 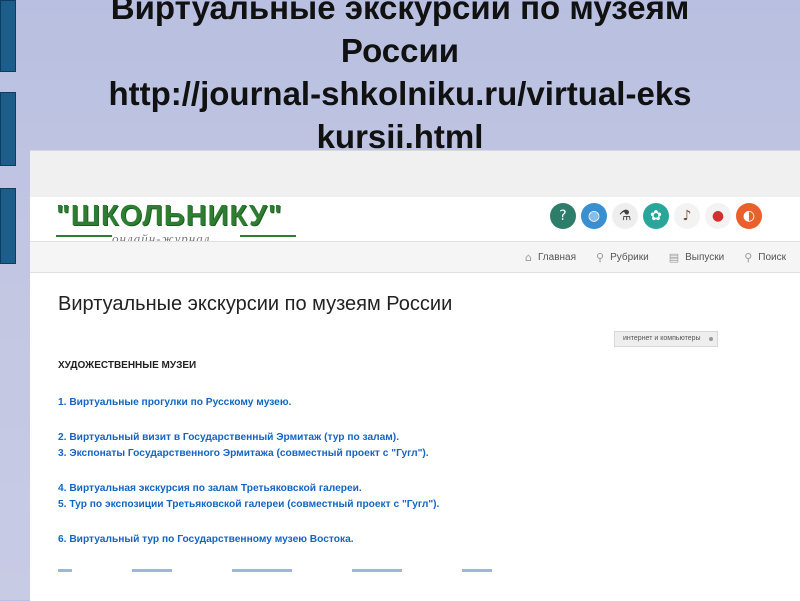 I want to click on question-icon: ?, so click(x=563, y=216).